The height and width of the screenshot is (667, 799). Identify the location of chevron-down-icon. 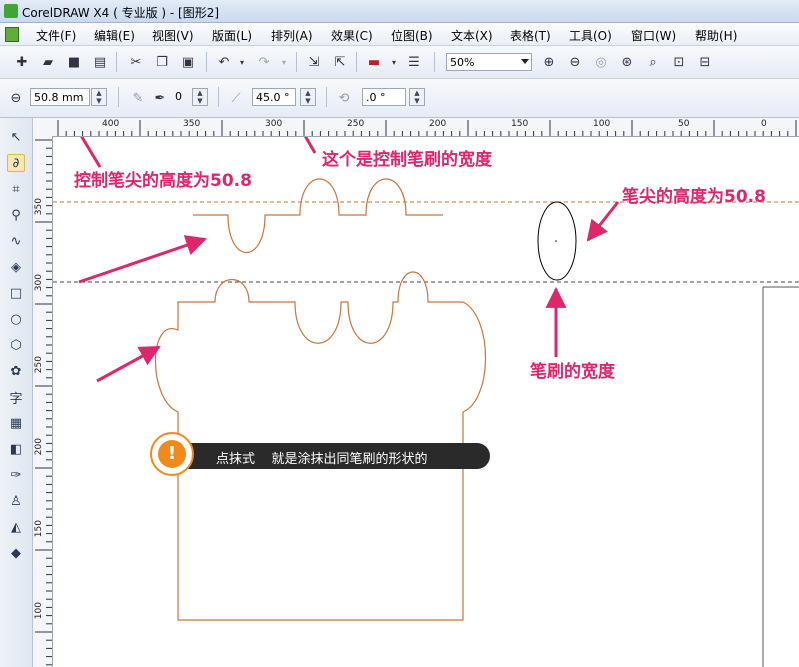
(525, 61).